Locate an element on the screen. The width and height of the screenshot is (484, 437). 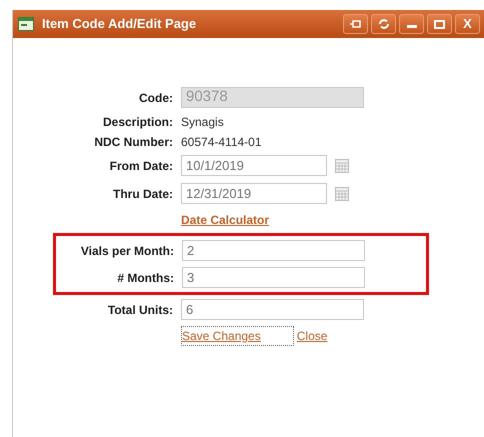
field-label: Total Units: is located at coordinates (140, 309).